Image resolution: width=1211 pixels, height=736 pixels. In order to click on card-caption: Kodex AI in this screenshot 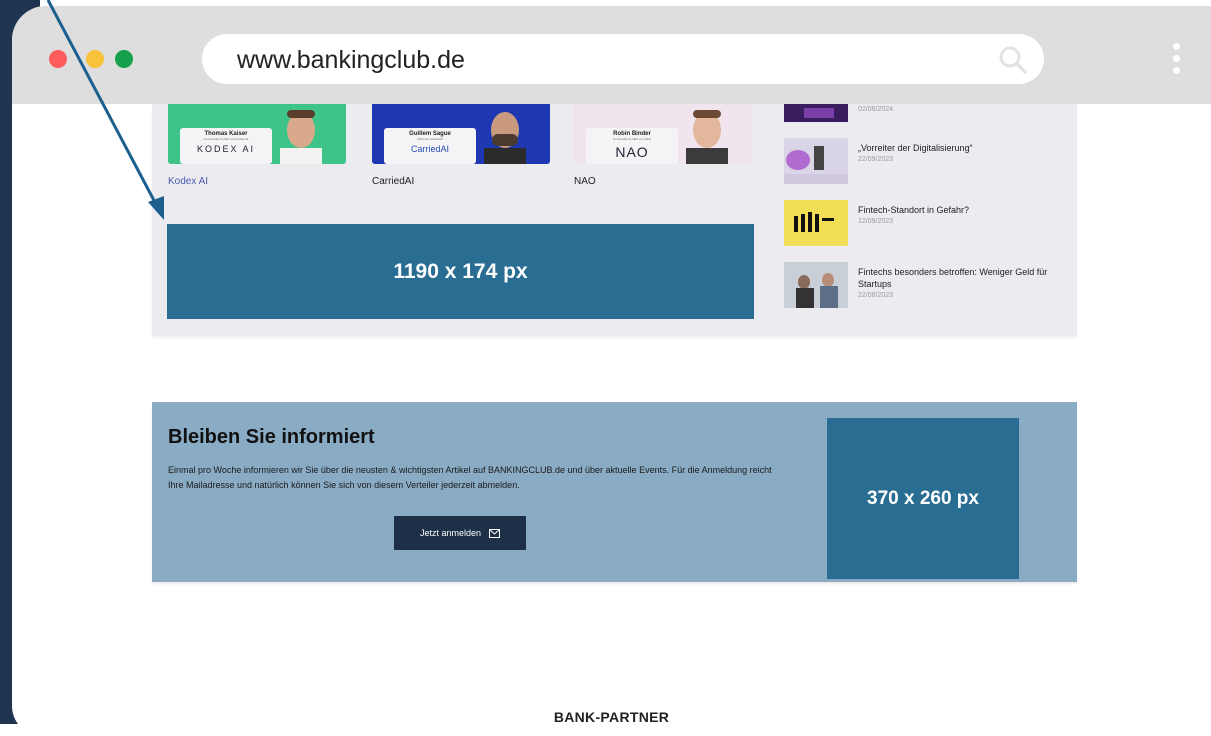, I will do `click(188, 181)`.